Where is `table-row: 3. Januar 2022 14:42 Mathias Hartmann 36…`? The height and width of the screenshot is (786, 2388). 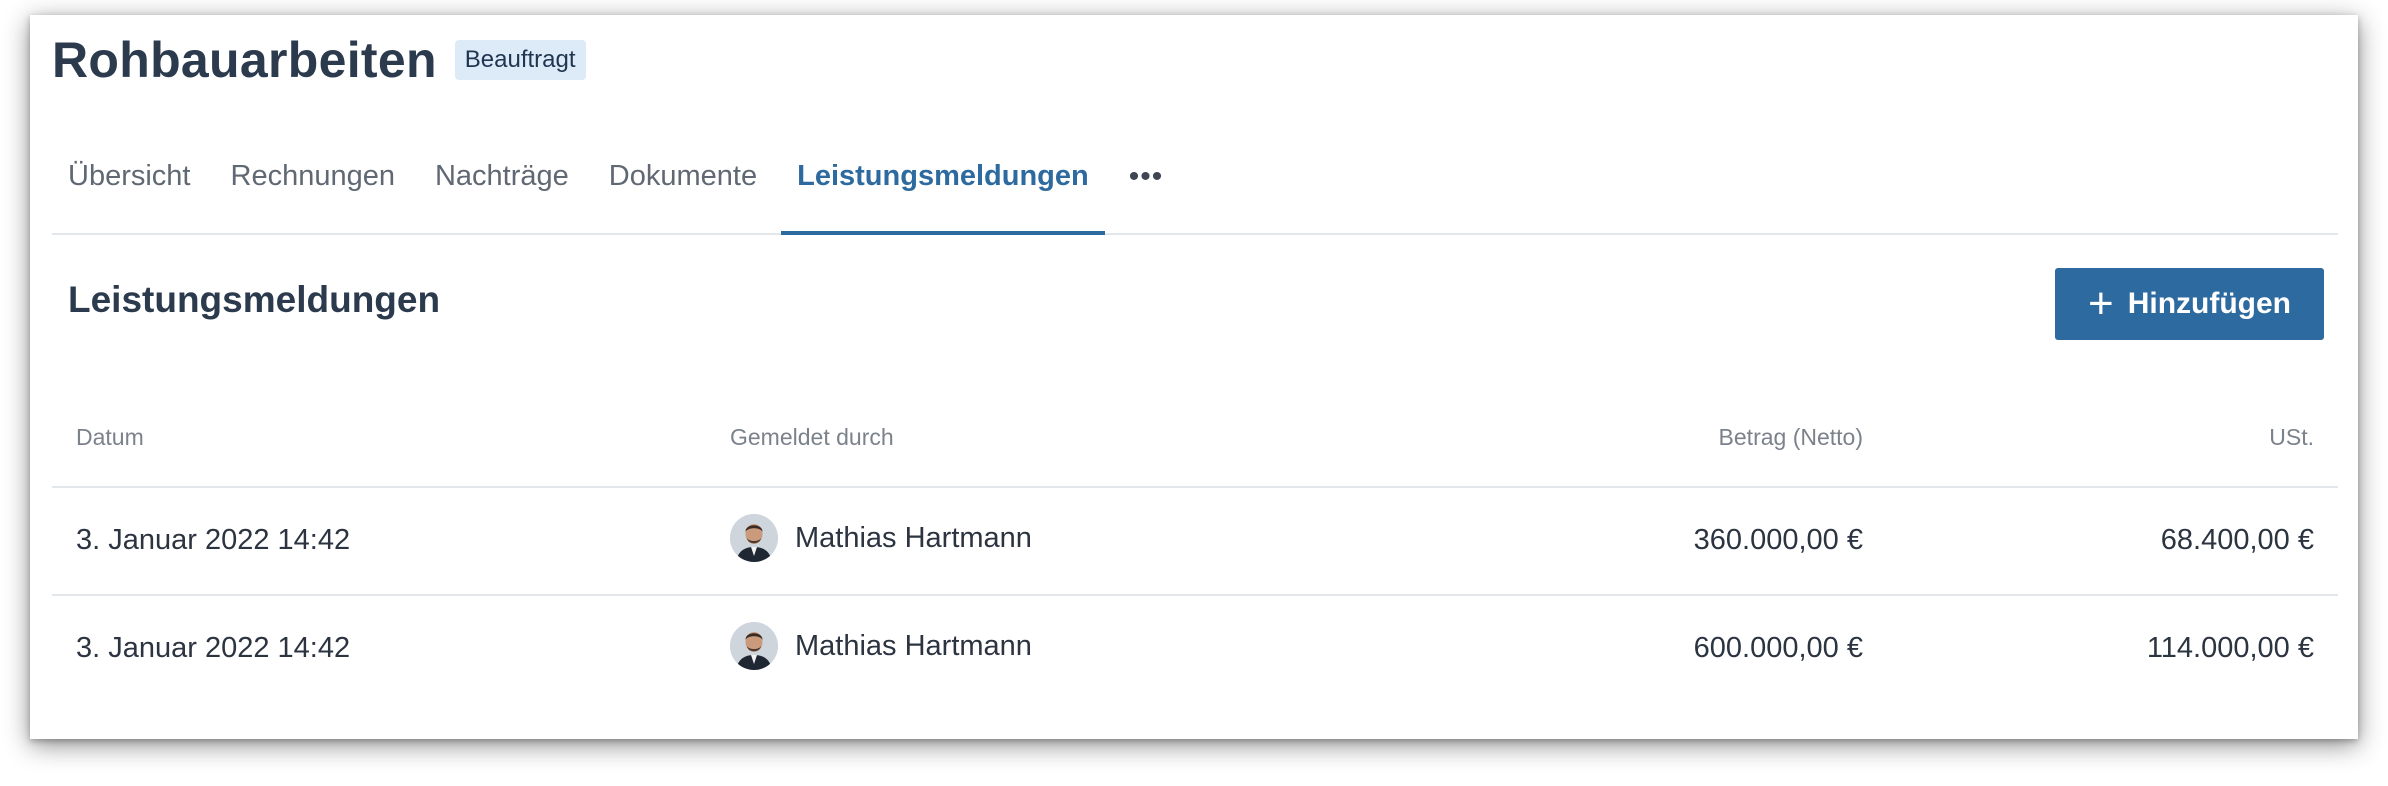
table-row: 3. Januar 2022 14:42 Mathias Hartmann 36… is located at coordinates (1195, 542).